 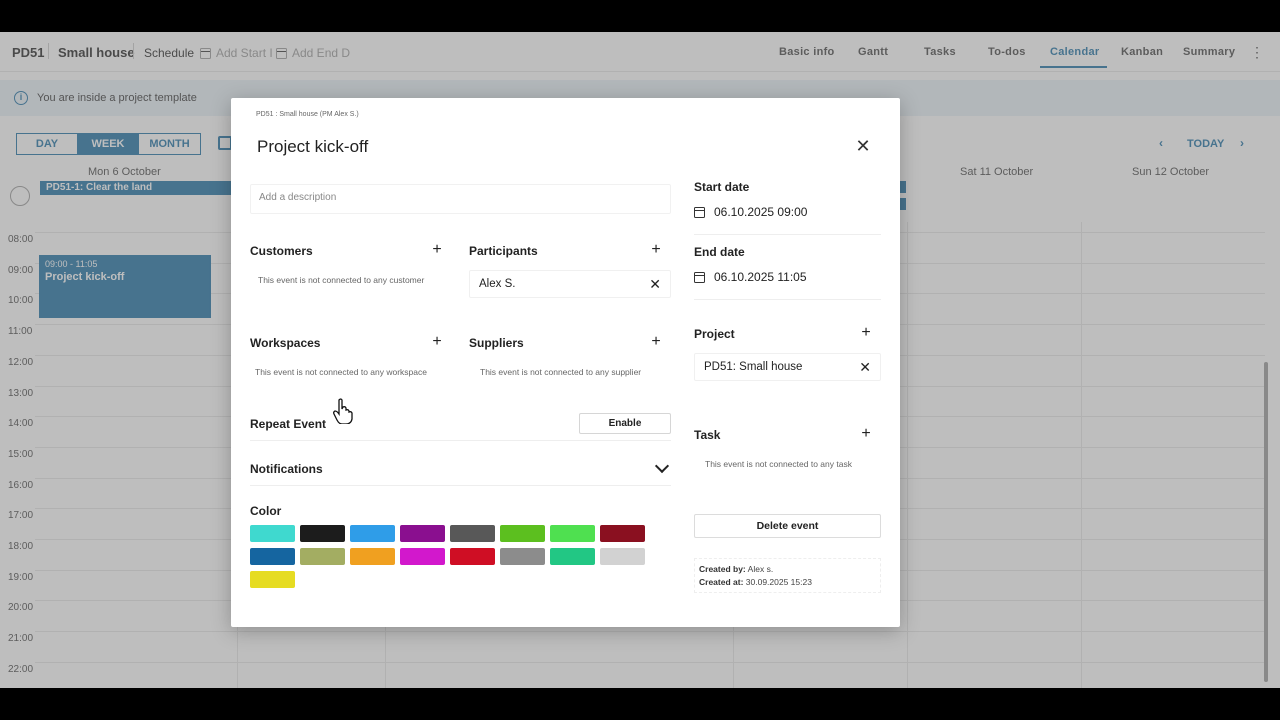 What do you see at coordinates (721, 582) in the screenshot?
I see `created-at-label: Created at:` at bounding box center [721, 582].